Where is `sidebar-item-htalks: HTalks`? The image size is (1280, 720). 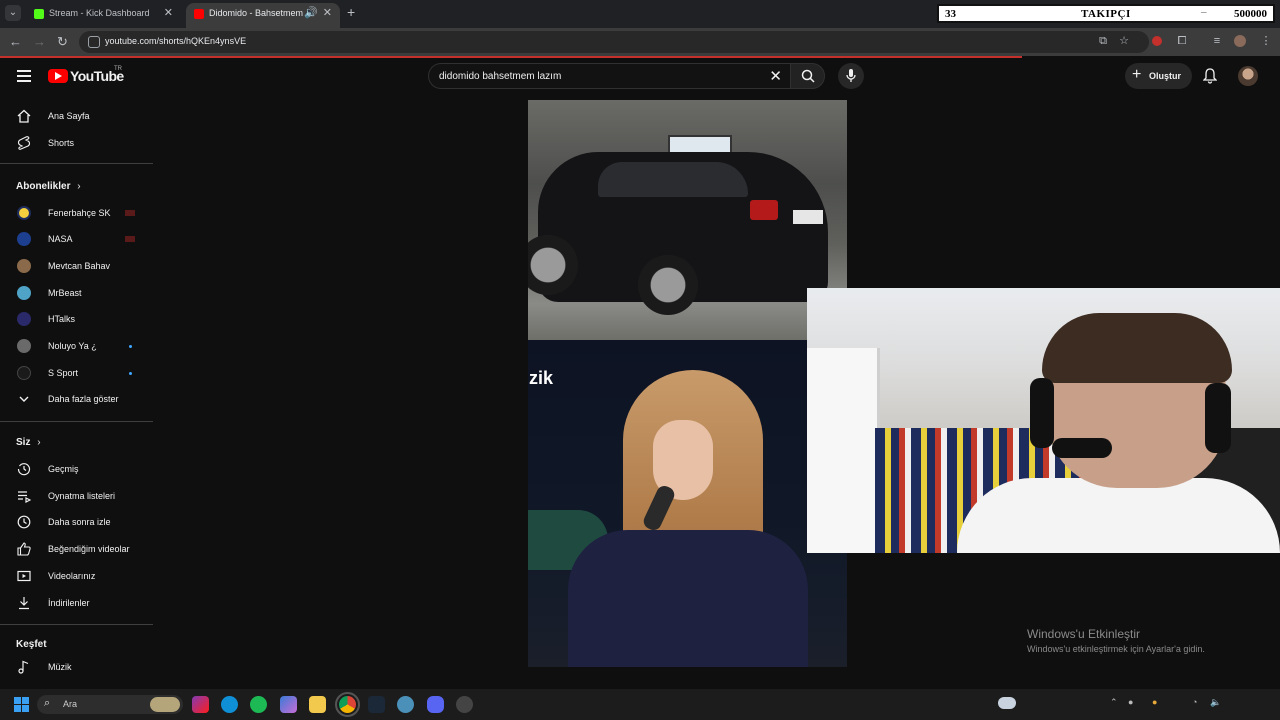
sidebar-item-htalks: HTalks is located at coordinates (75, 319).